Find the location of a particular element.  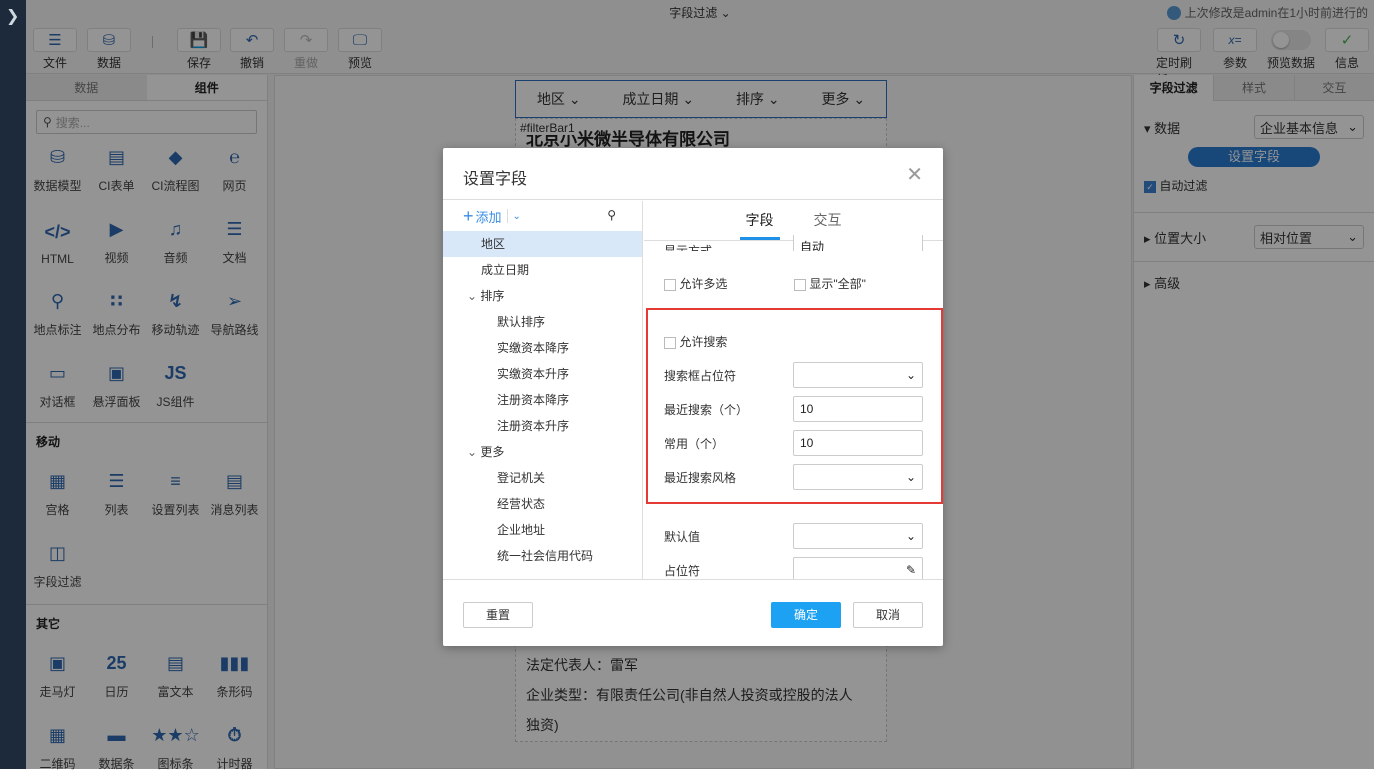

tree-item-label: 企业地址 is located at coordinates (521, 530).